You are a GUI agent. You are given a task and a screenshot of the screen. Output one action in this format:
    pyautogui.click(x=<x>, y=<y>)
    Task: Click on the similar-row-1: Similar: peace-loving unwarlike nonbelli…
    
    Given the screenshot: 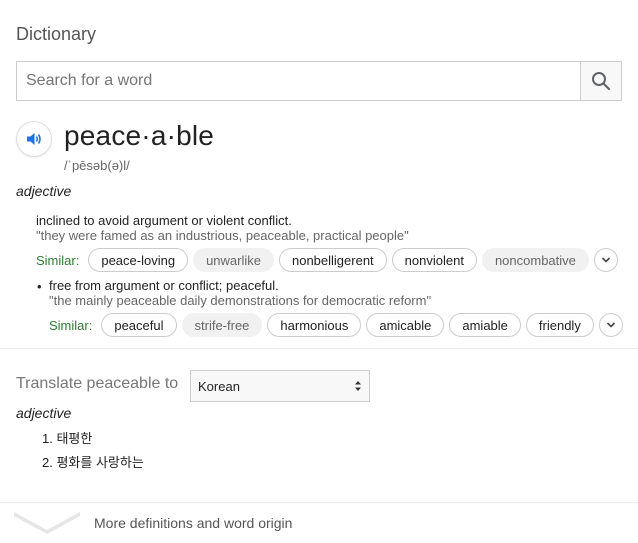 What is the action you would take?
    pyautogui.click(x=327, y=260)
    